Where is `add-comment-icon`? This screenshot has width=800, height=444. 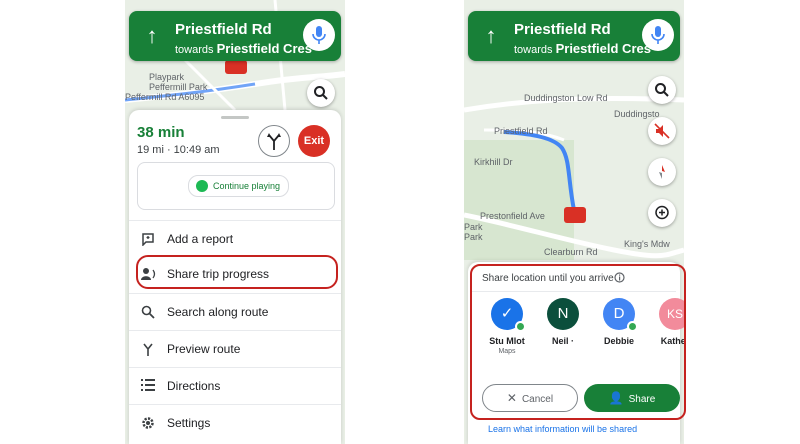 add-comment-icon is located at coordinates (662, 212).